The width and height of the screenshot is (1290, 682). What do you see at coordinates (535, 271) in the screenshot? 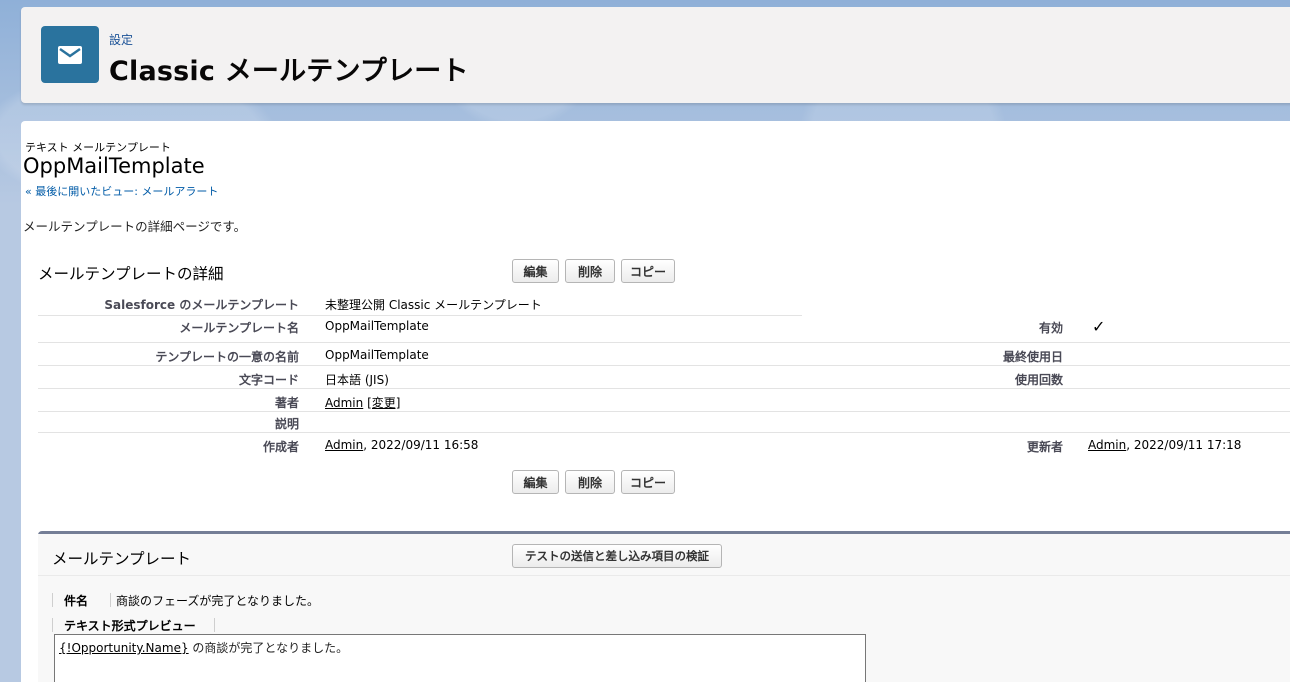
I see `edit-button: 編集` at bounding box center [535, 271].